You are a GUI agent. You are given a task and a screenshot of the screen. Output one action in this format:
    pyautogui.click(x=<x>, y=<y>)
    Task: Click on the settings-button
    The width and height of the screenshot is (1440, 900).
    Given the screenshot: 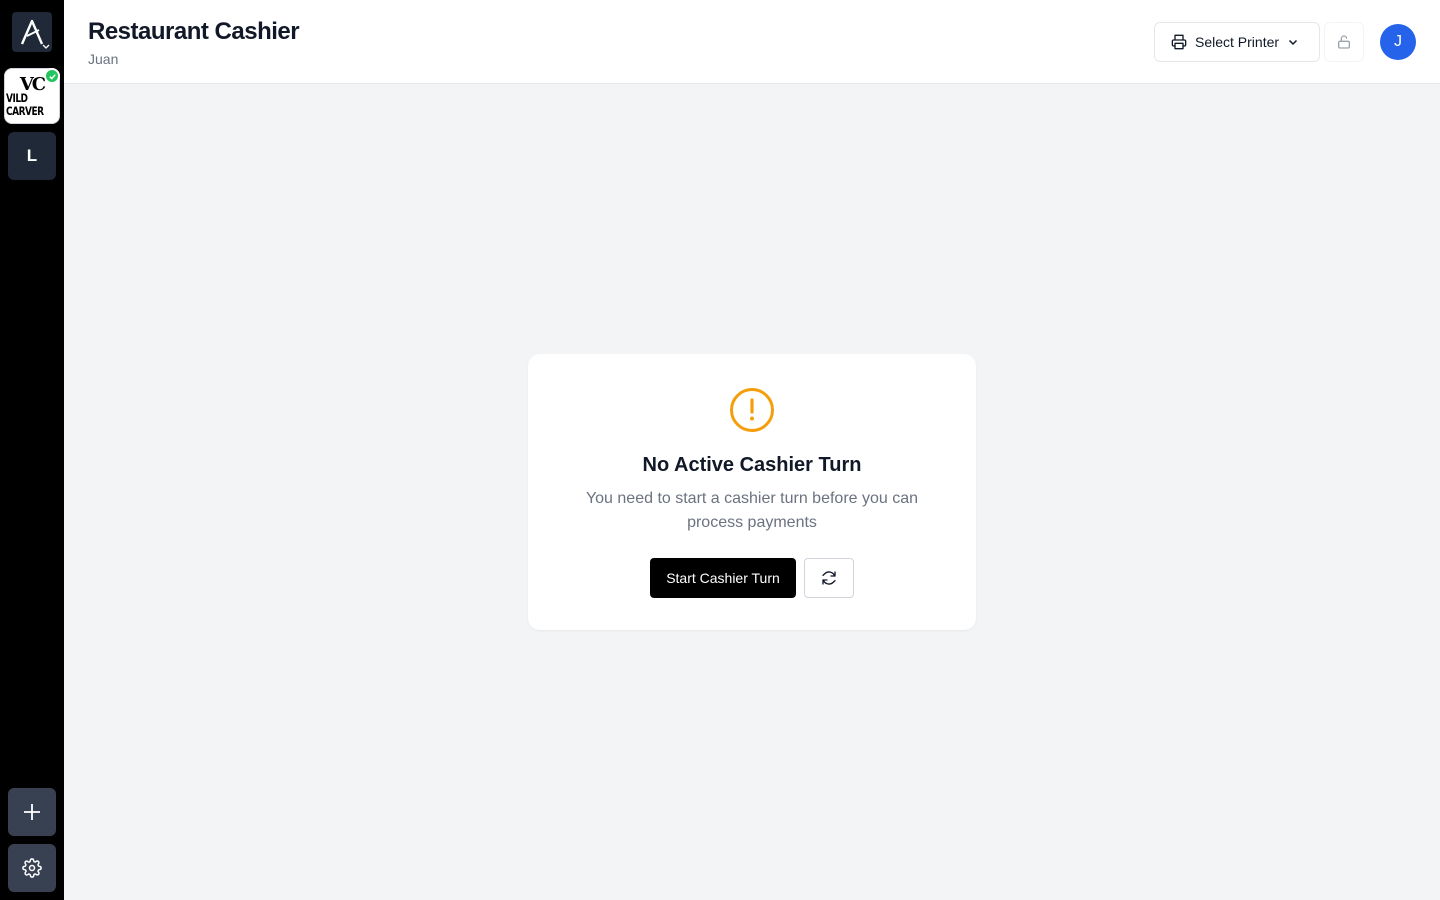 What is the action you would take?
    pyautogui.click(x=32, y=868)
    